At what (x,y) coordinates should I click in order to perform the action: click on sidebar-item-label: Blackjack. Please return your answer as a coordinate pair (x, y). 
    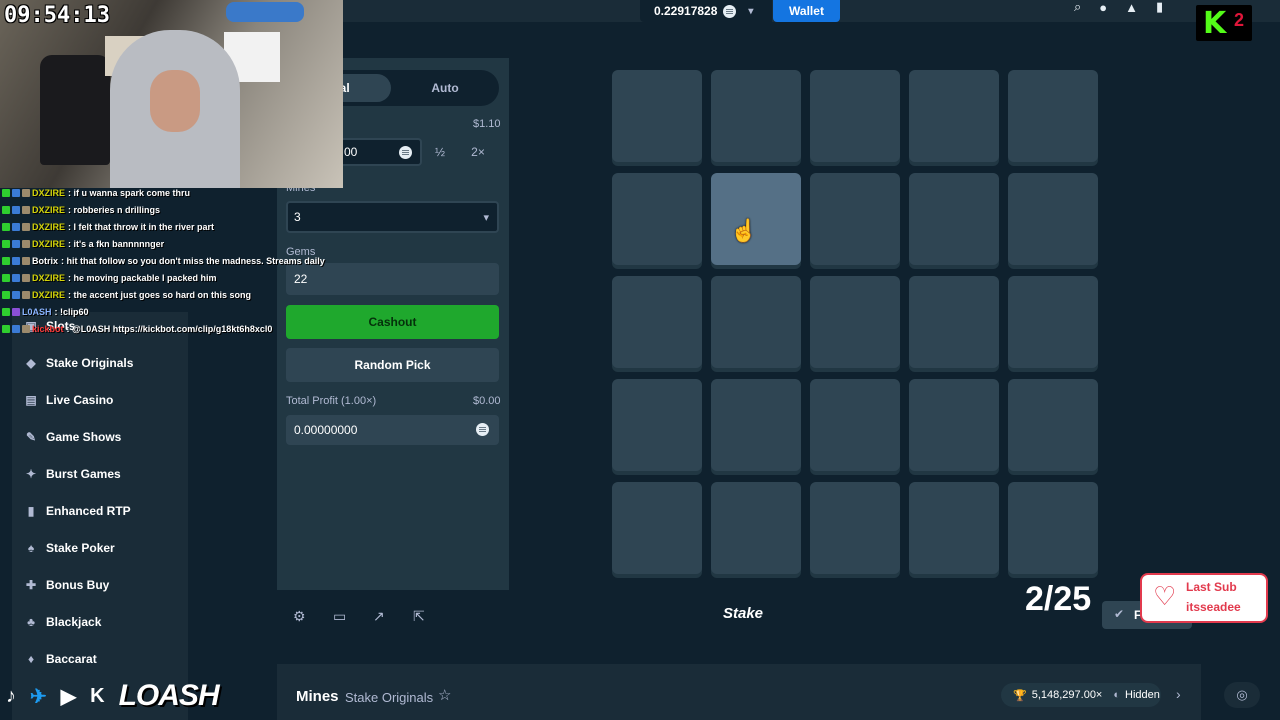
    Looking at the image, I should click on (74, 622).